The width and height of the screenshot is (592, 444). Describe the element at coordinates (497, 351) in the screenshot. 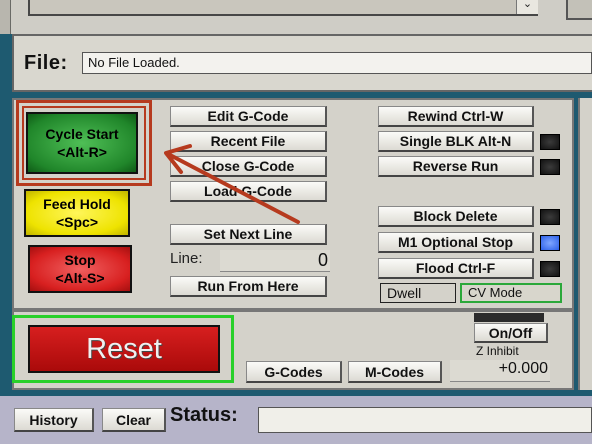

I see `z-inhibit-label: Z Inhibit` at that location.